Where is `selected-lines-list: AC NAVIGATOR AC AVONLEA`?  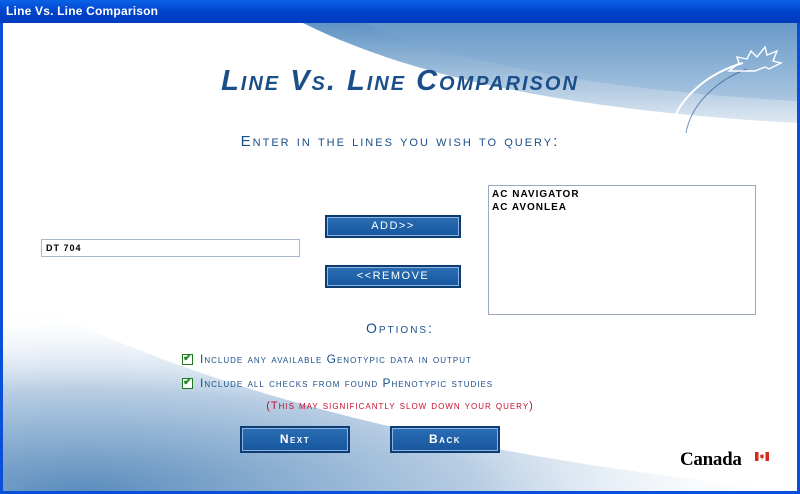 selected-lines-list: AC NAVIGATOR AC AVONLEA is located at coordinates (622, 250).